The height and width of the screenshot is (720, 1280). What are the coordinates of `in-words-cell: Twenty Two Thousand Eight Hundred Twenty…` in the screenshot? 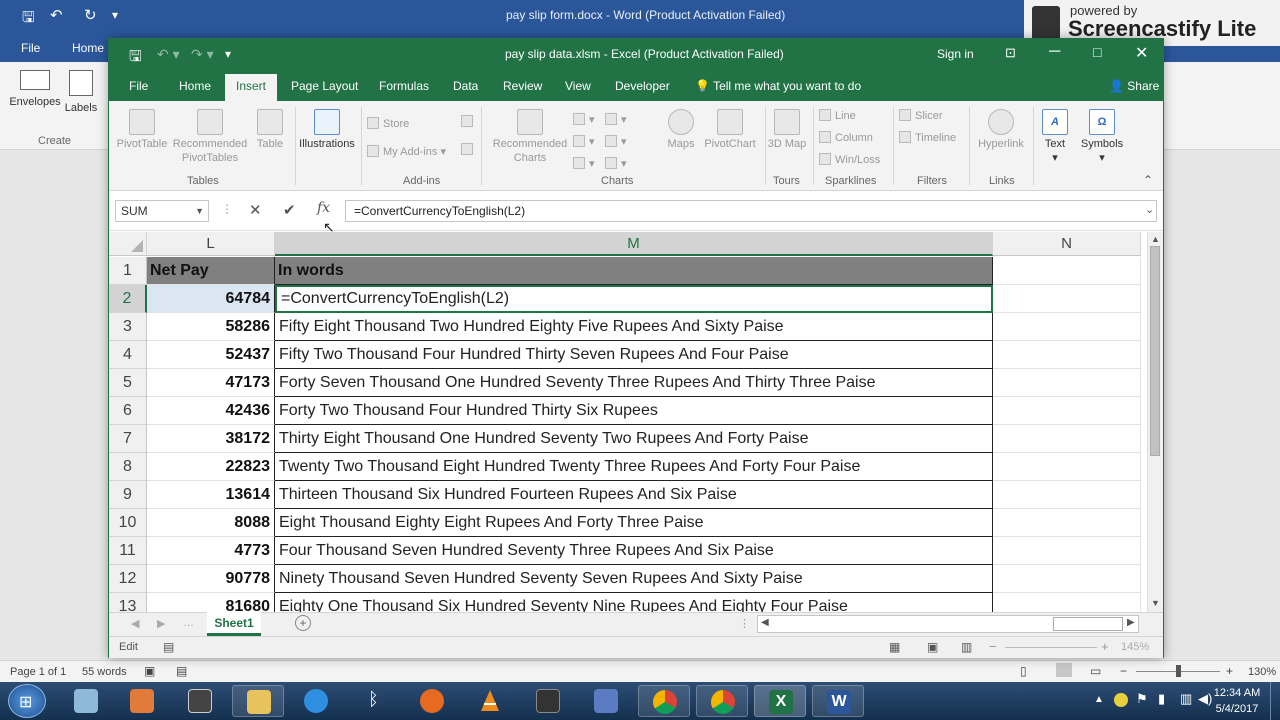 It's located at (634, 467).